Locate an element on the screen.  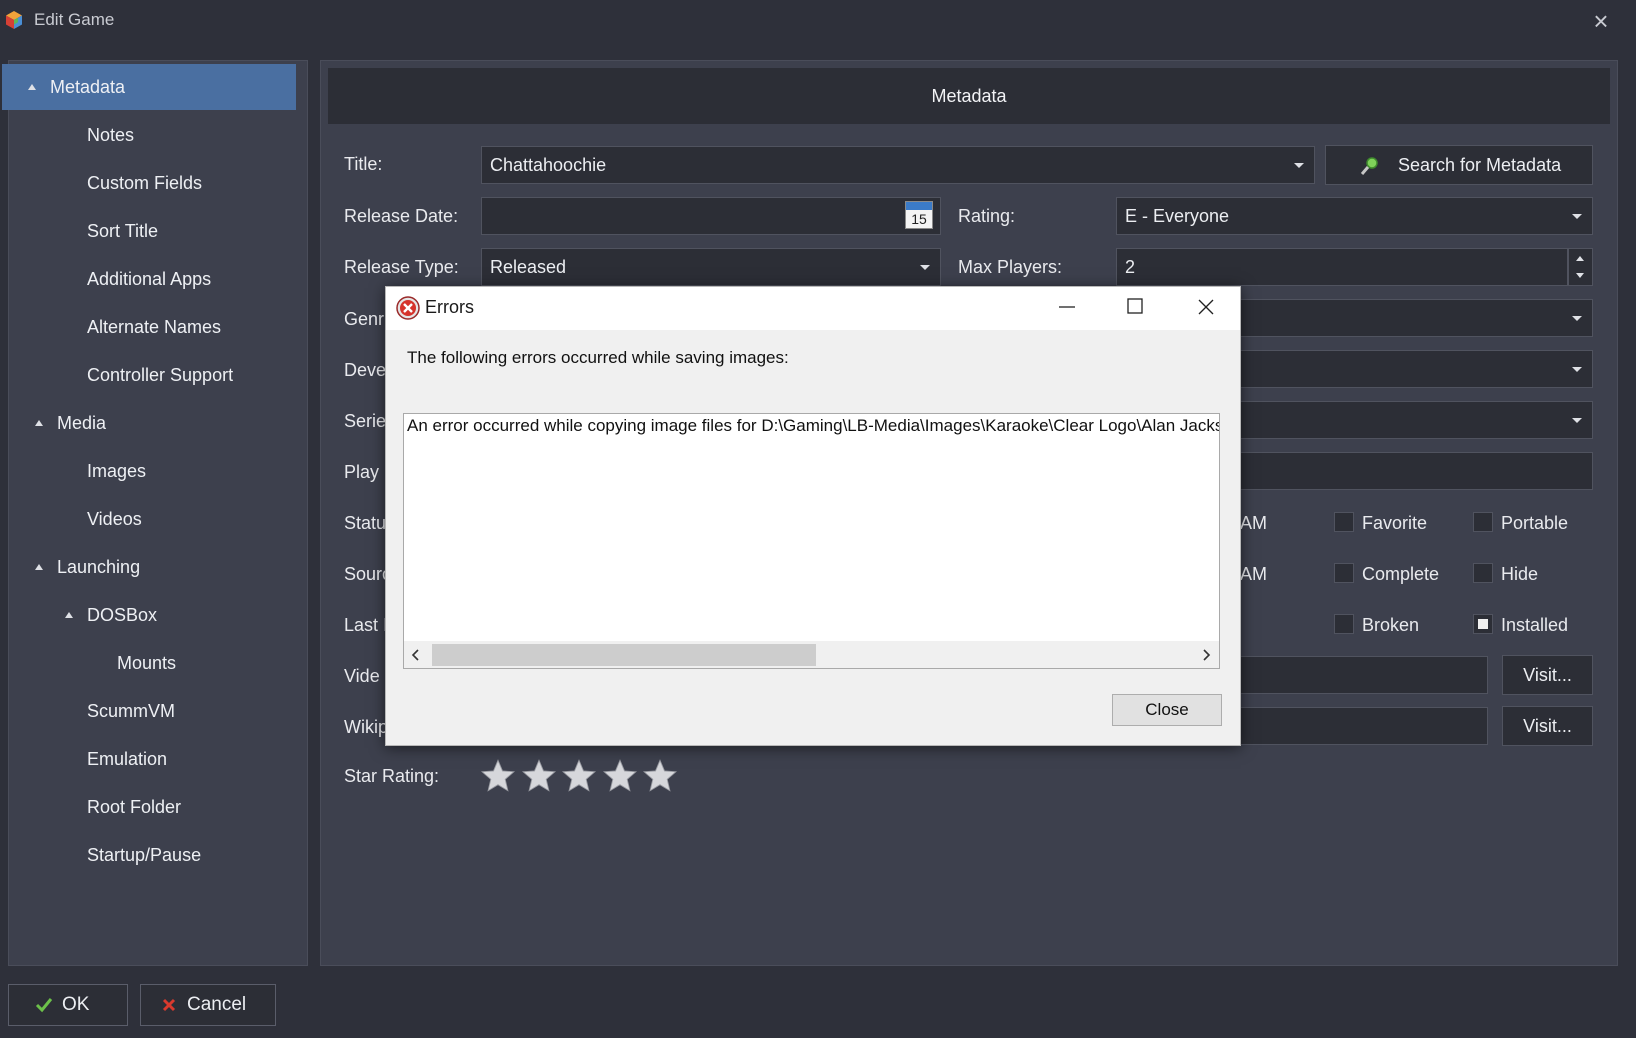
series-label: Serie is located at coordinates (365, 421).